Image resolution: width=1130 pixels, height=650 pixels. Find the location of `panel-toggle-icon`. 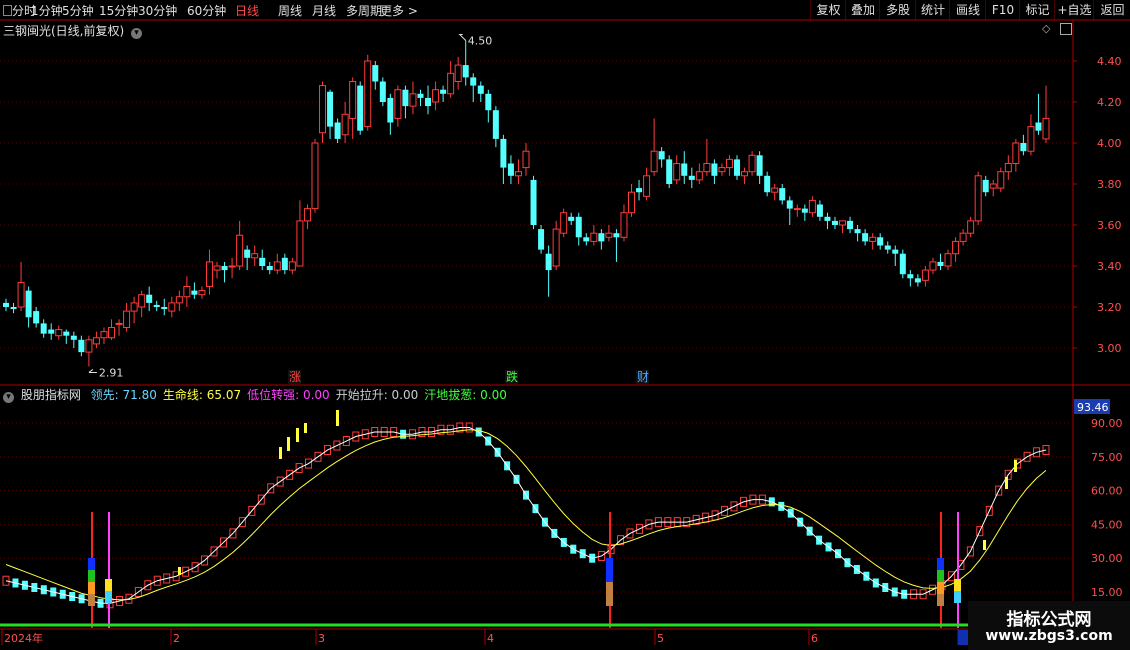

panel-toggle-icon is located at coordinates (1066, 29).